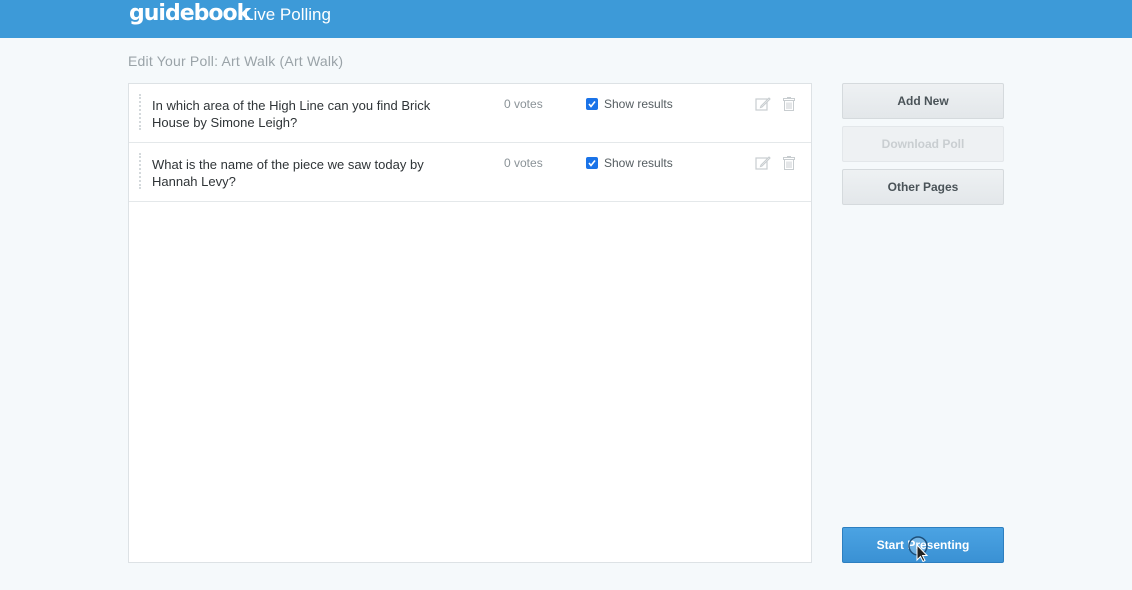 Image resolution: width=1132 pixels, height=590 pixels. What do you see at coordinates (190, 13) in the screenshot?
I see `guidebook-logo: guidebook` at bounding box center [190, 13].